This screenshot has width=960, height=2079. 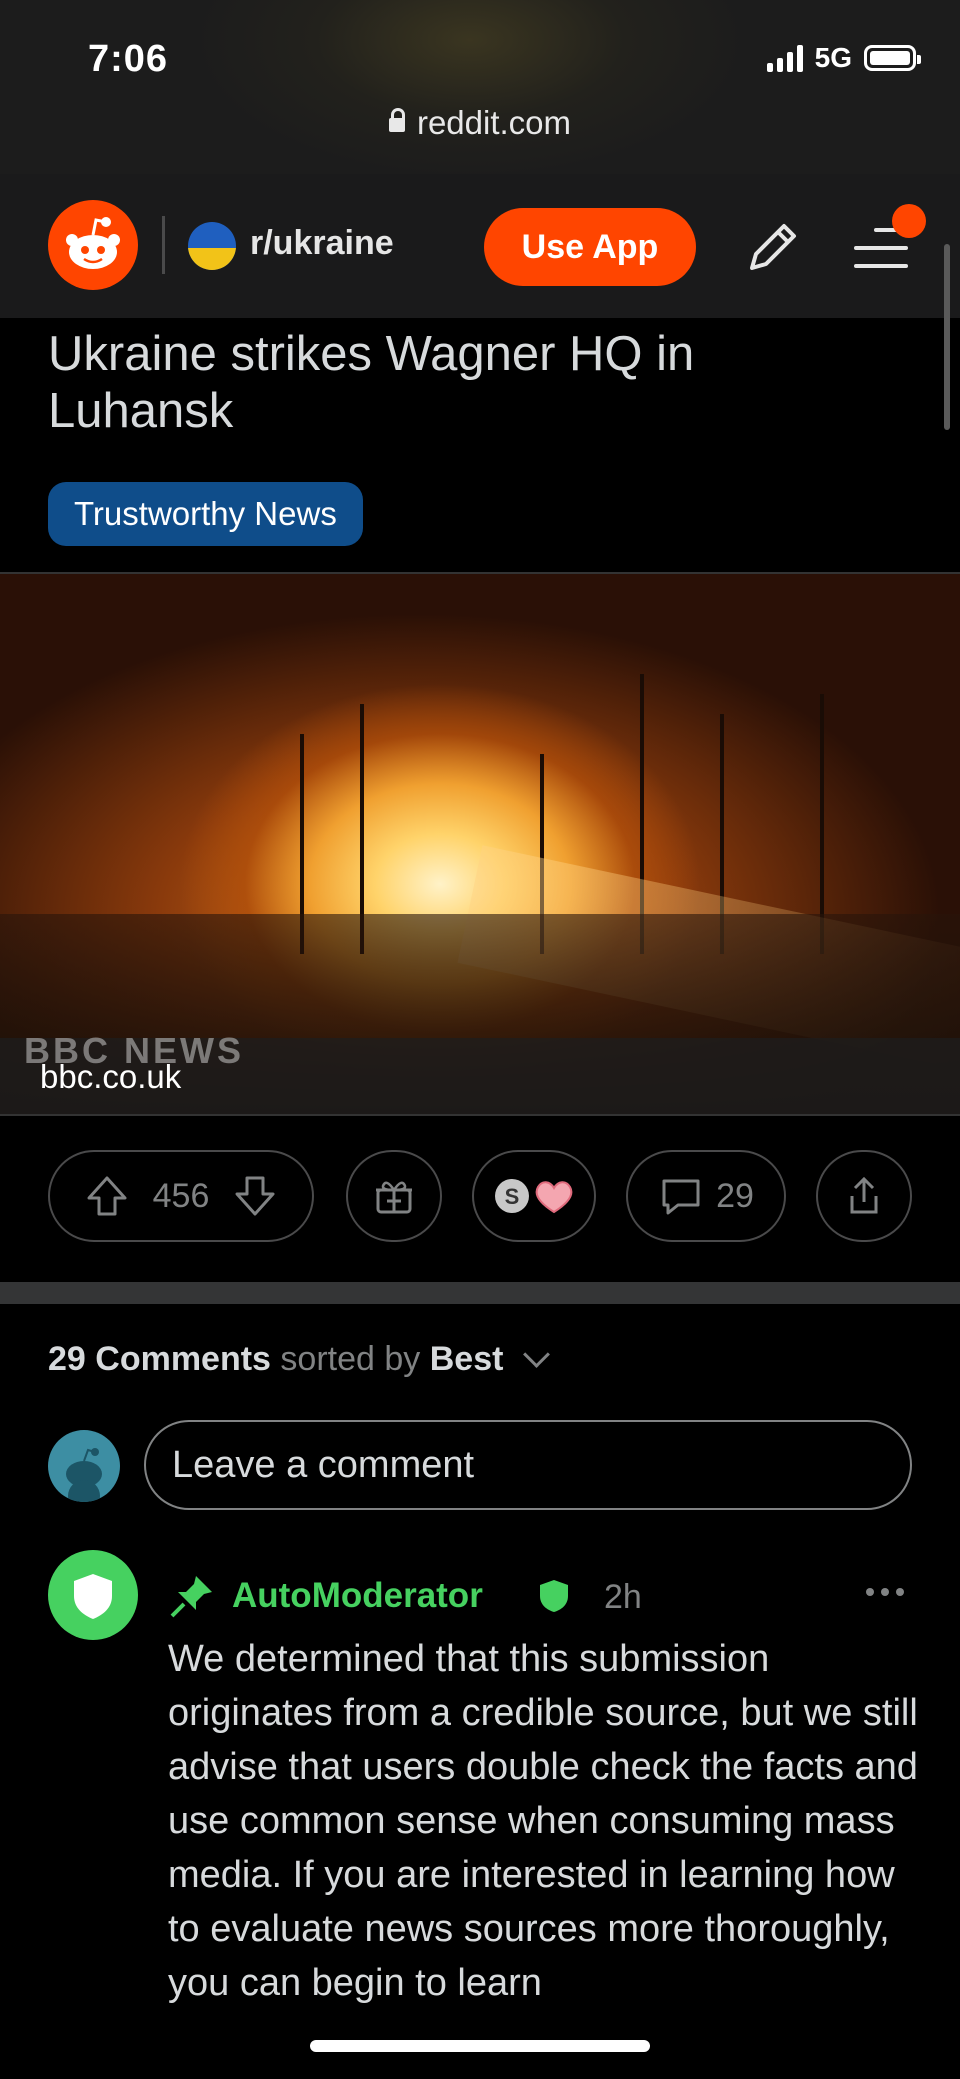 I want to click on reddit-header: r/ukraine Use App, so click(x=480, y=246).